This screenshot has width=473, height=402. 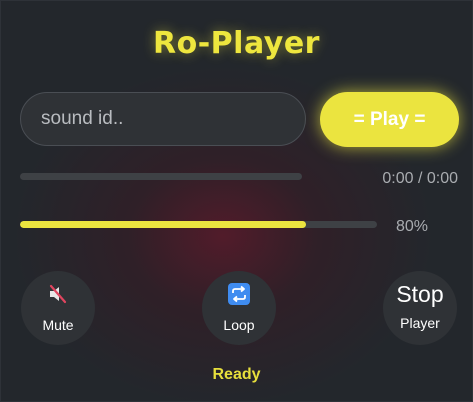 I want to click on time-readout: 0:00 / 0:00, so click(x=420, y=178).